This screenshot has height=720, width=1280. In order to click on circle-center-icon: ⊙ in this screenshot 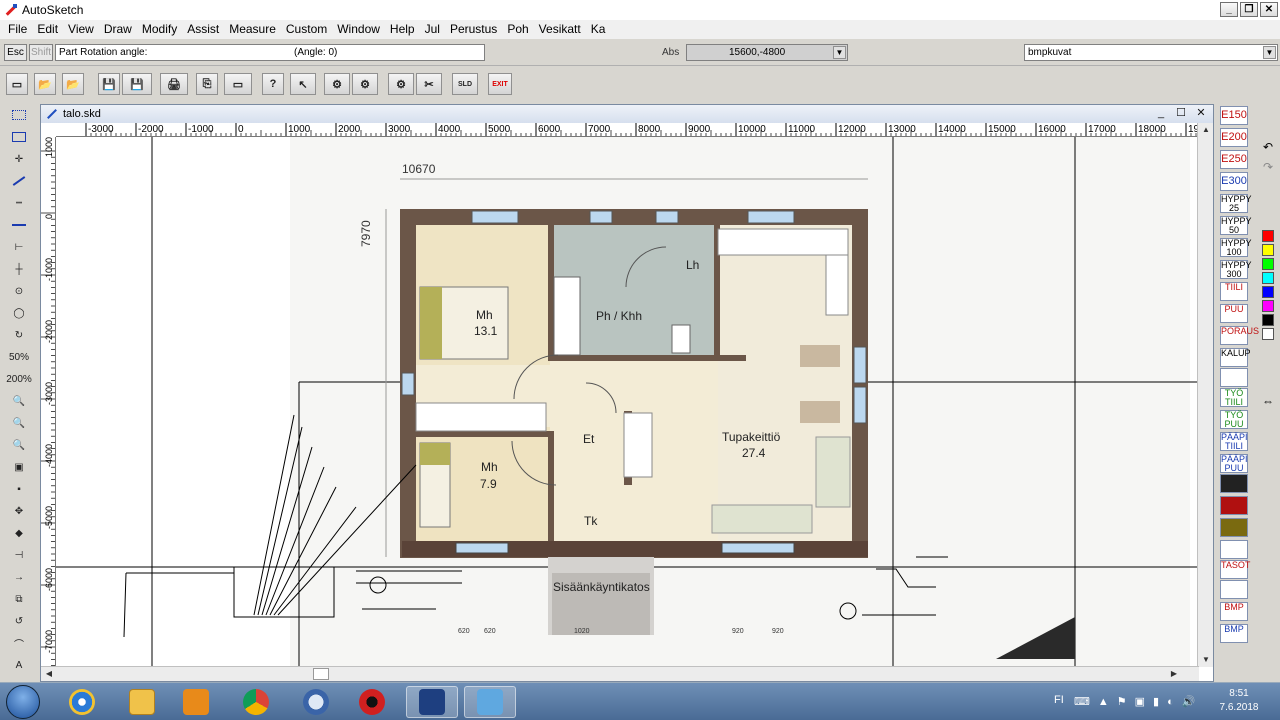, I will do `click(19, 291)`.